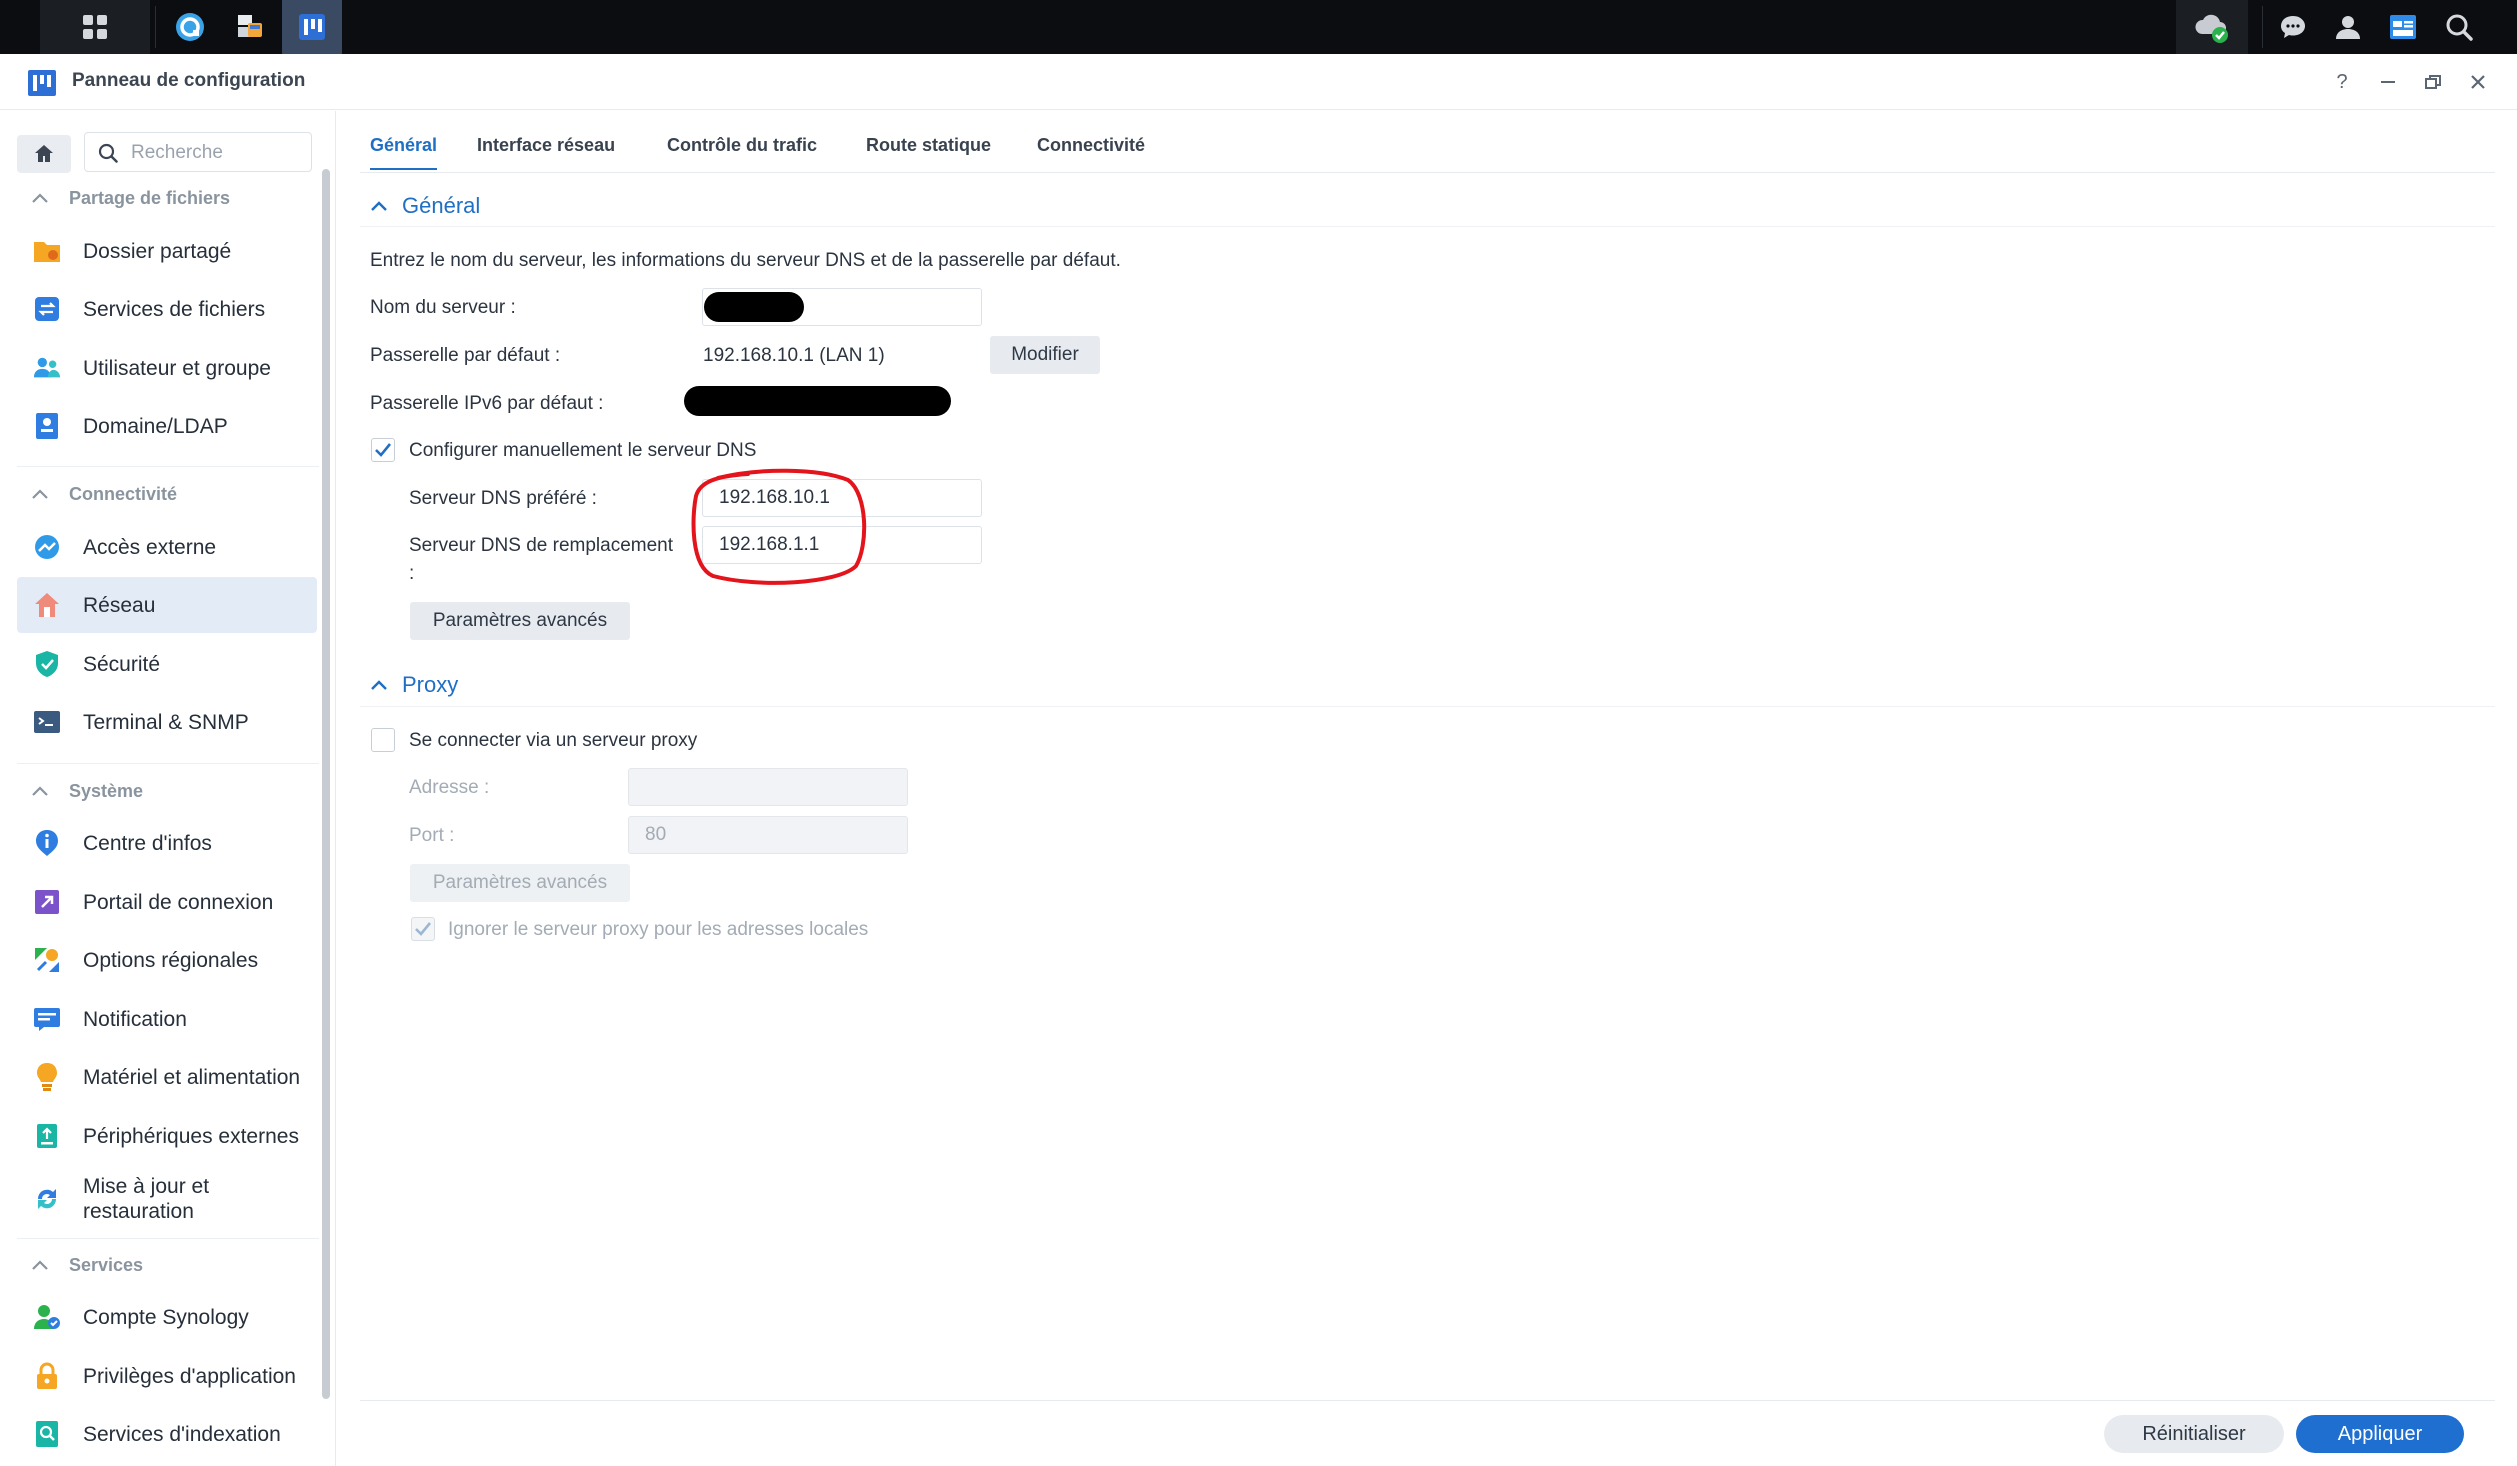  I want to click on taskbar-app-control-panel, so click(312, 27).